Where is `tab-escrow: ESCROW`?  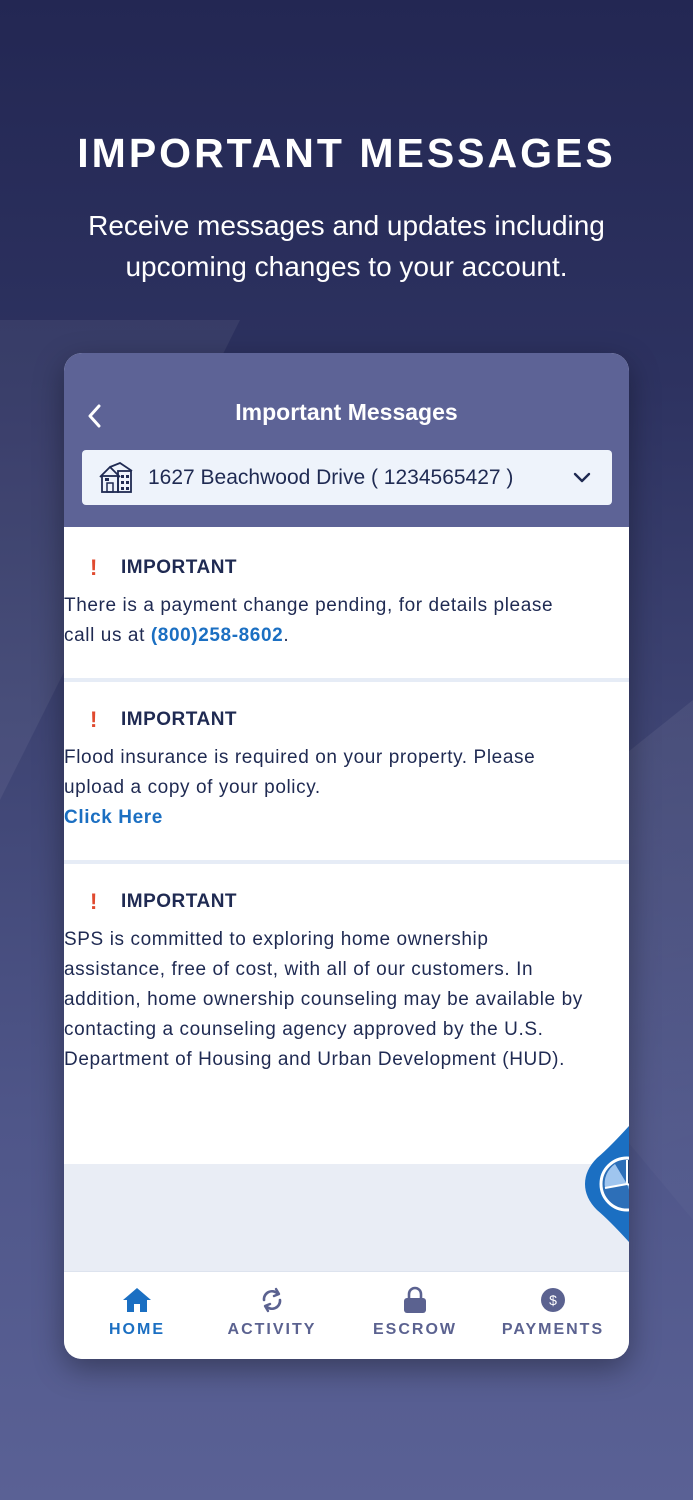 tab-escrow: ESCROW is located at coordinates (415, 1315).